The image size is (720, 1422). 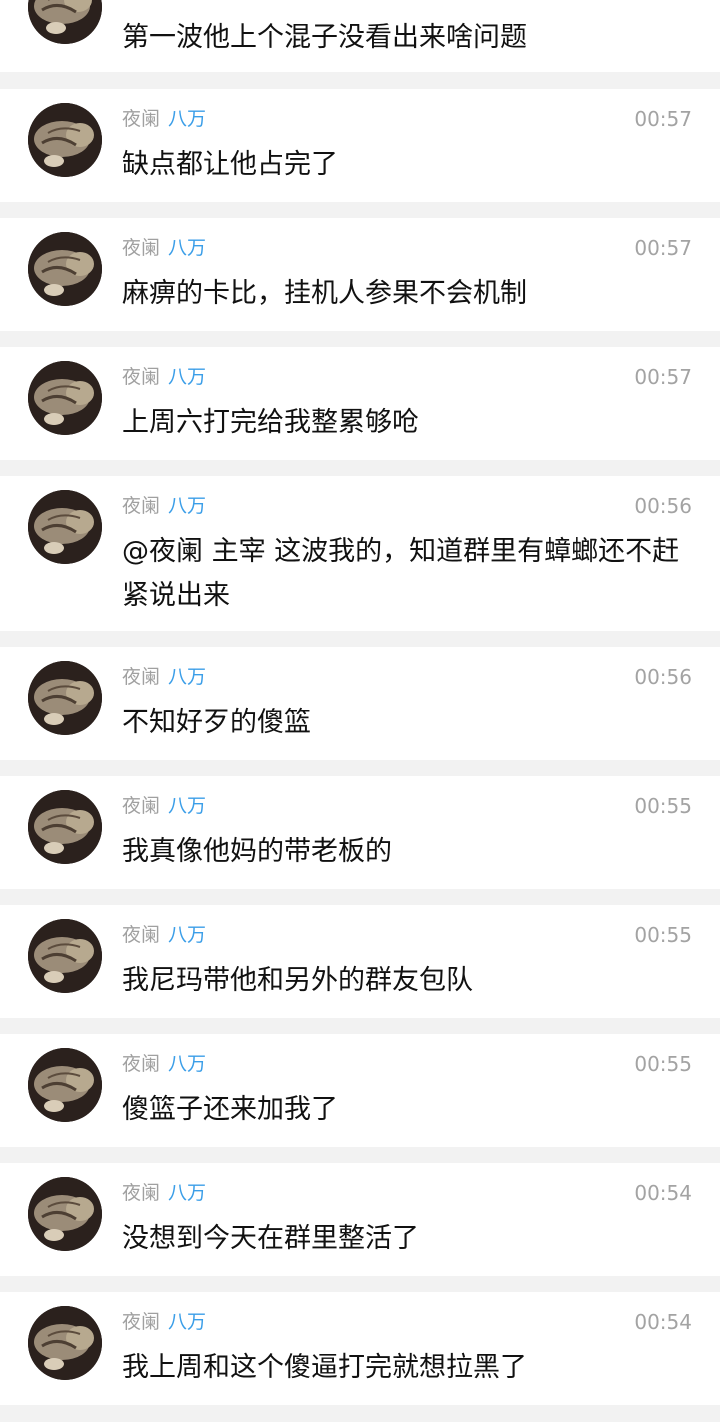 What do you see at coordinates (360, 1348) in the screenshot?
I see `message-card: 夜阑 八万 00:54 我上周和这个傻逼打完就想拉黑了` at bounding box center [360, 1348].